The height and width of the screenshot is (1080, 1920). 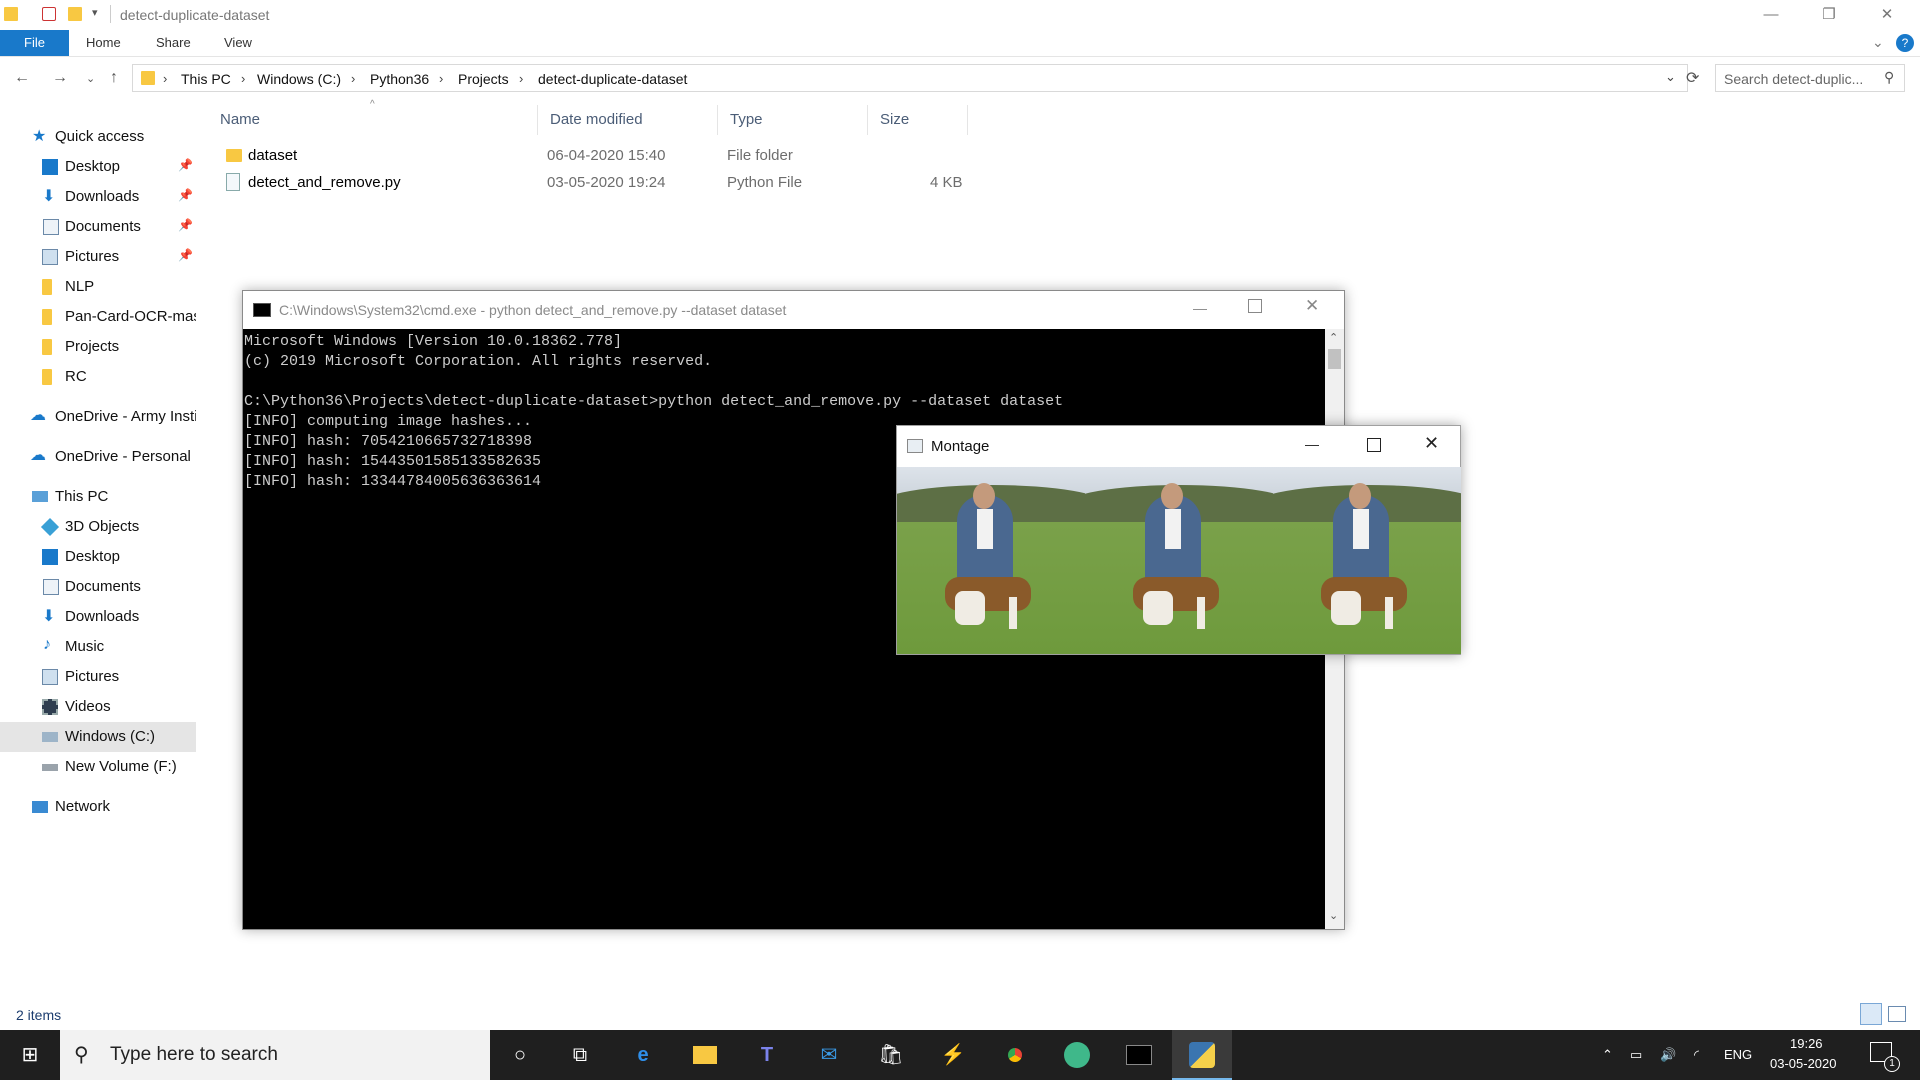 I want to click on nav-network: Network, so click(x=98, y=807).